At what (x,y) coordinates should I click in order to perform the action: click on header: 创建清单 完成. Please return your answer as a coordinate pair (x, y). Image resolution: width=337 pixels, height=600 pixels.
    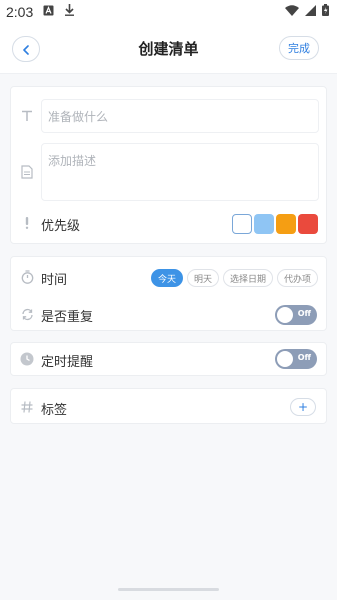
    Looking at the image, I should click on (168, 49).